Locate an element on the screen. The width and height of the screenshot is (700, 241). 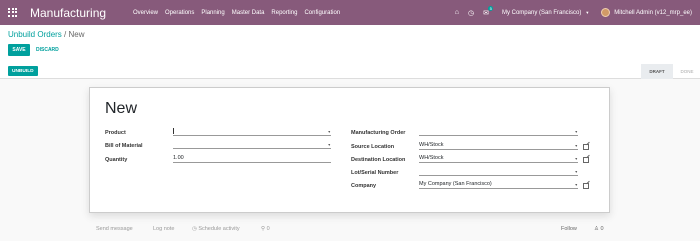
activity-clock-icon: ◷ is located at coordinates (471, 13).